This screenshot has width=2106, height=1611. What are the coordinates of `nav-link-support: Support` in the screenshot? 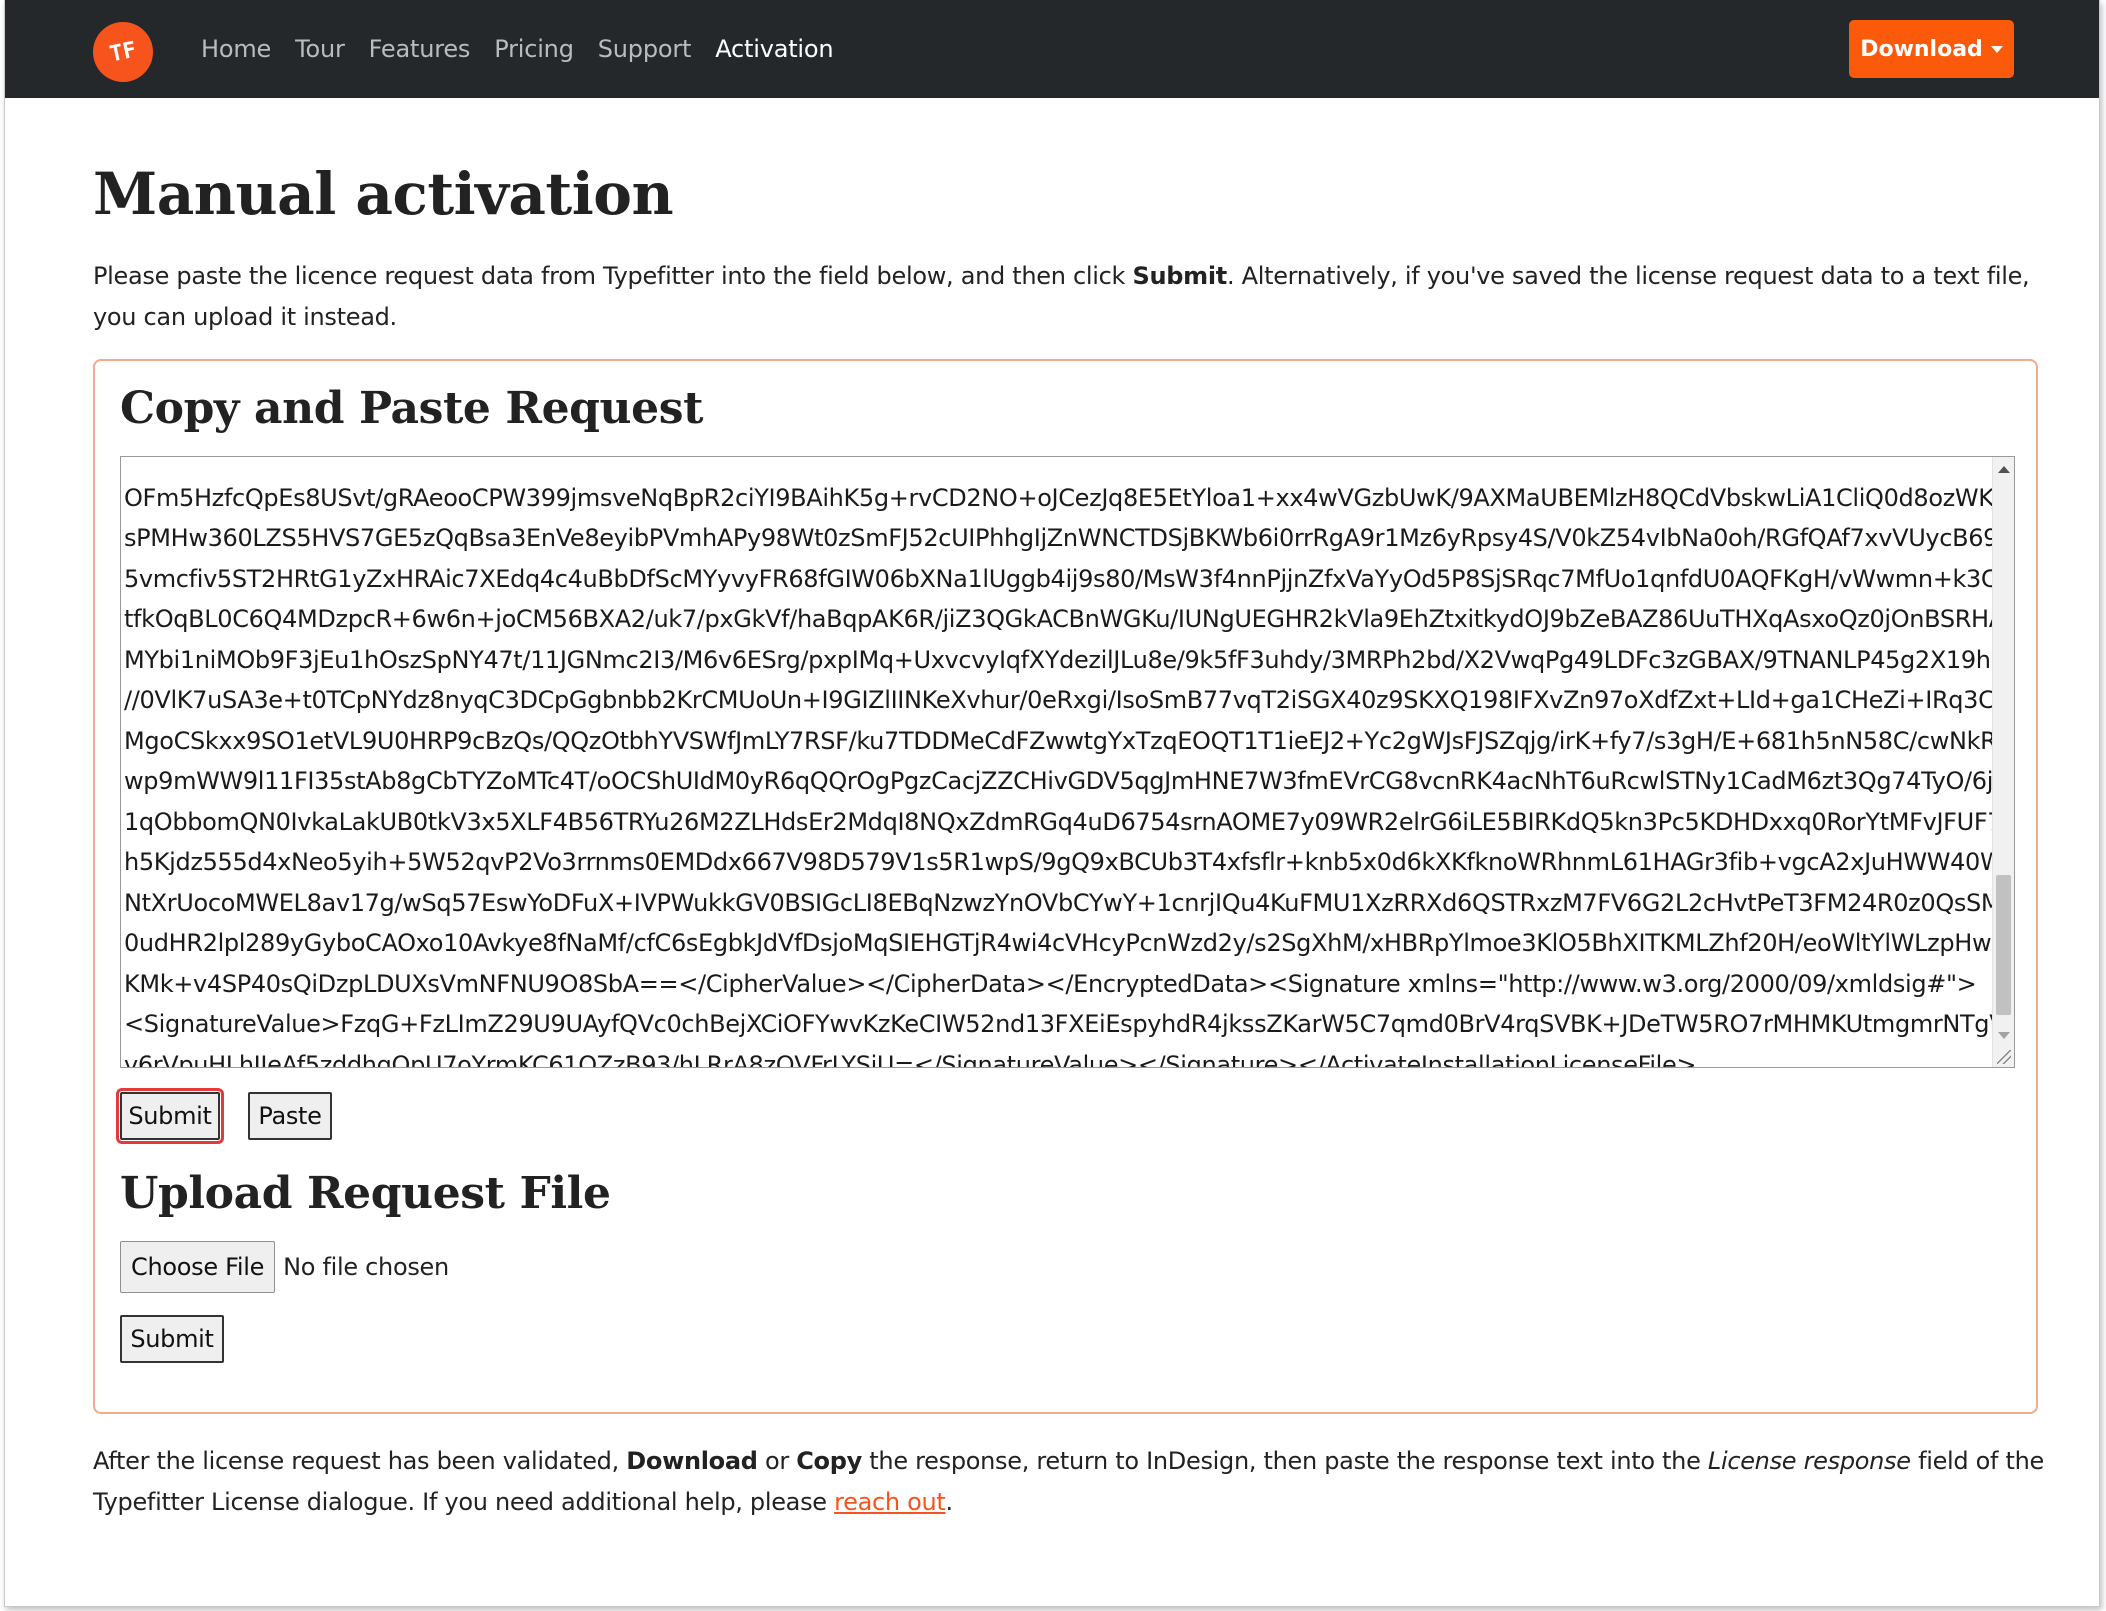 It's located at (645, 49).